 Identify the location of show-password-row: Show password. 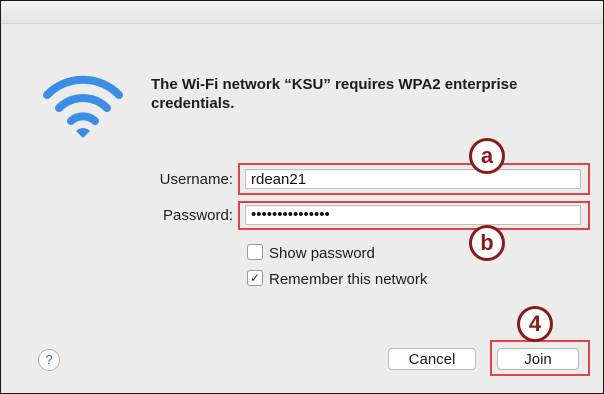
(311, 253).